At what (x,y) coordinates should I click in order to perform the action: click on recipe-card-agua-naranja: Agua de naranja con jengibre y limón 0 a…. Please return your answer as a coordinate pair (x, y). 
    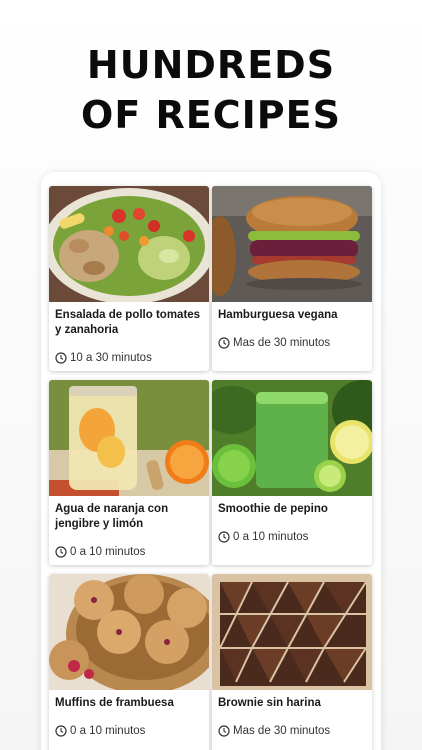
    Looking at the image, I should click on (129, 472).